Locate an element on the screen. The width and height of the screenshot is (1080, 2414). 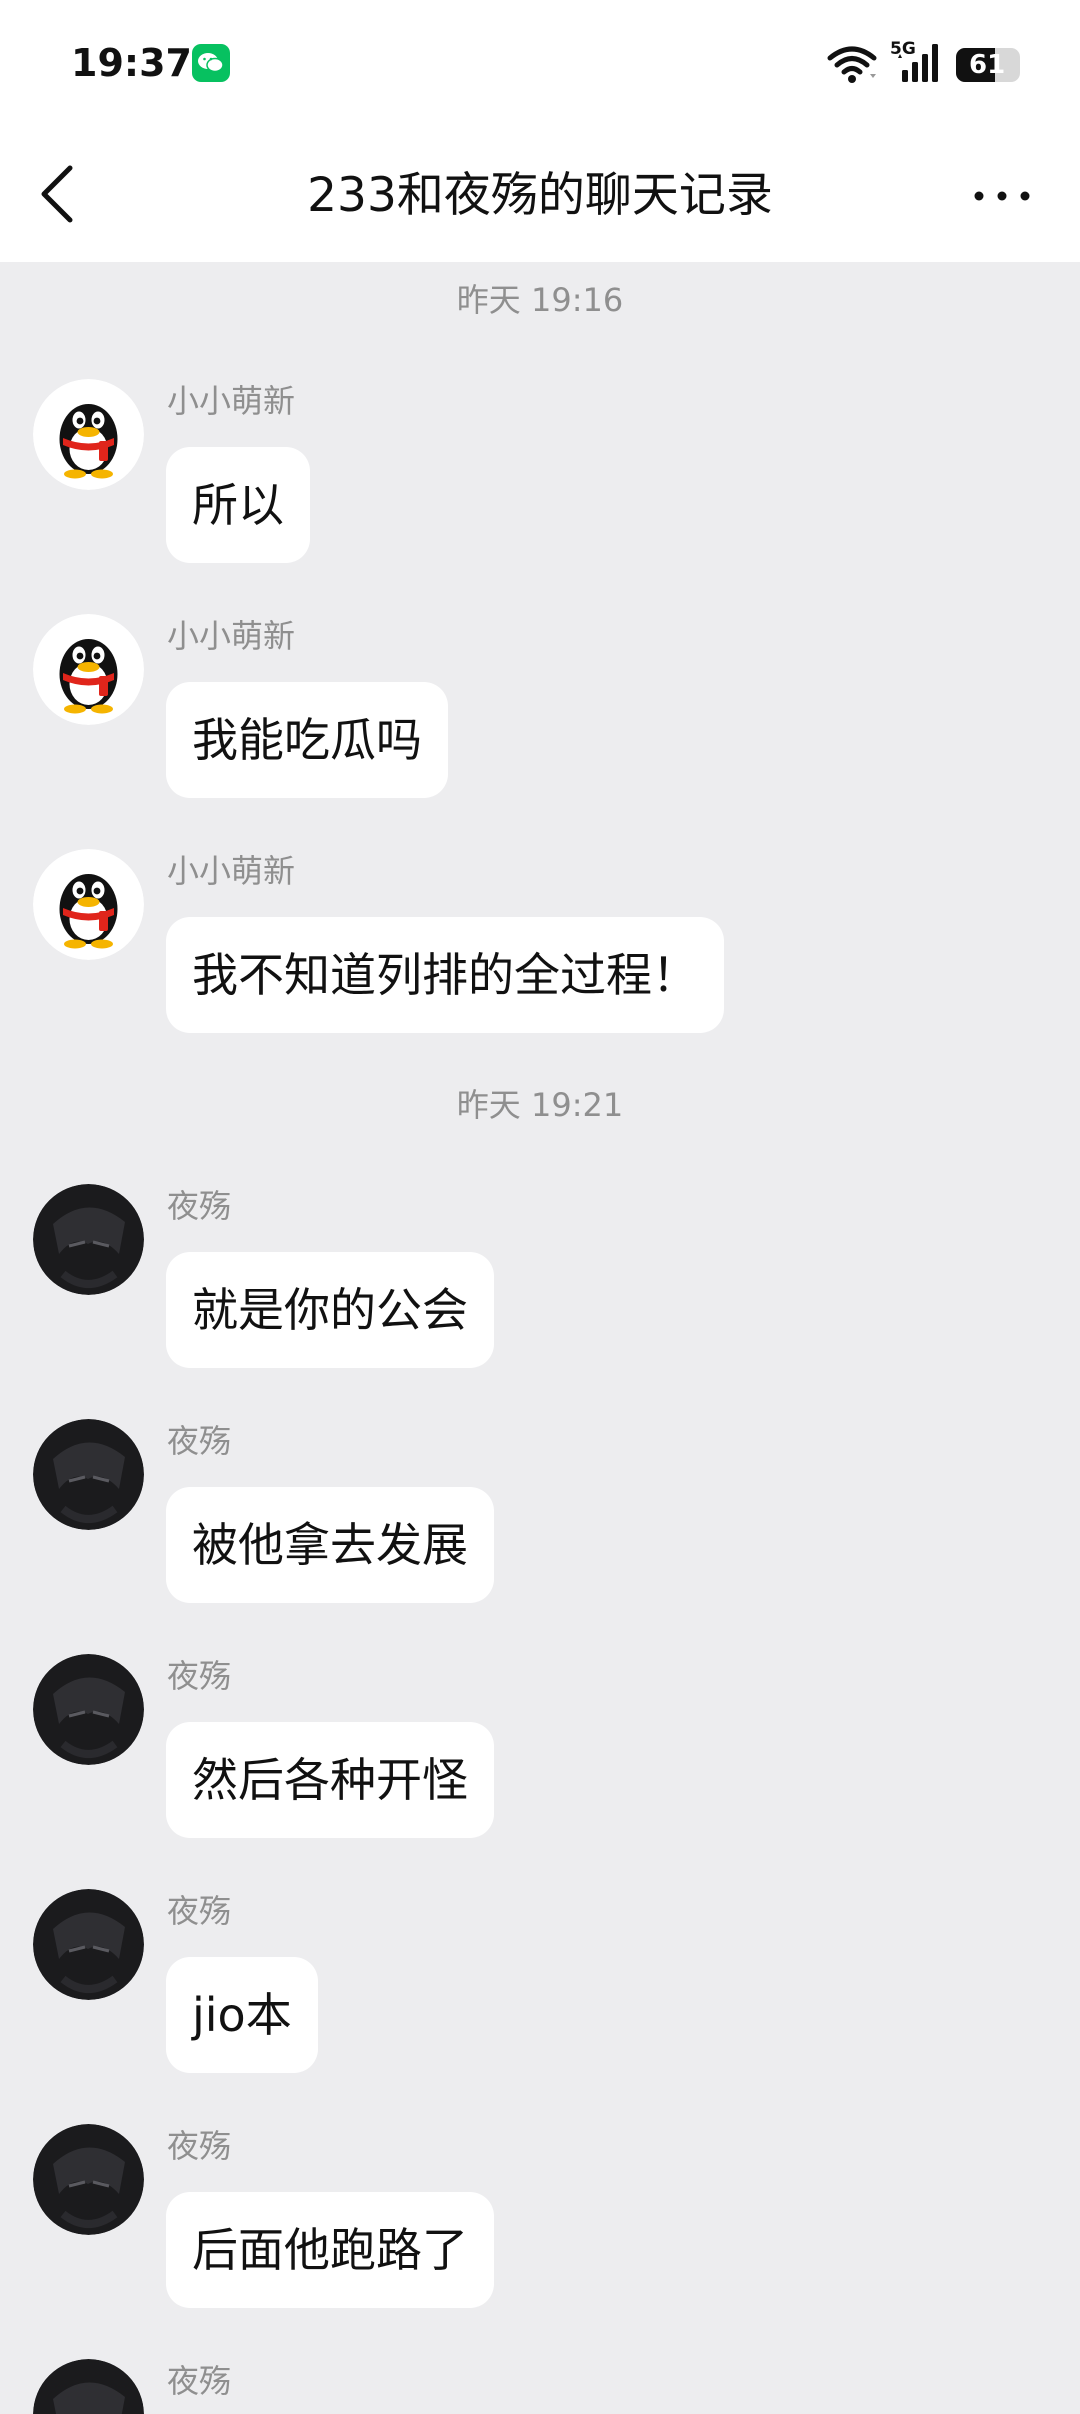
battery-percent: 61 is located at coordinates (987, 65).